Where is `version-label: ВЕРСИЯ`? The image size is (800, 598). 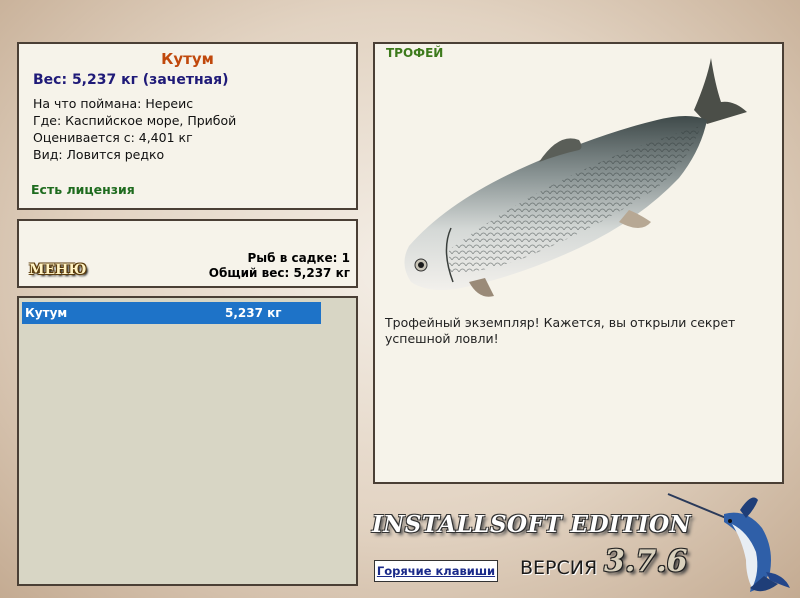 version-label: ВЕРСИЯ is located at coordinates (559, 568).